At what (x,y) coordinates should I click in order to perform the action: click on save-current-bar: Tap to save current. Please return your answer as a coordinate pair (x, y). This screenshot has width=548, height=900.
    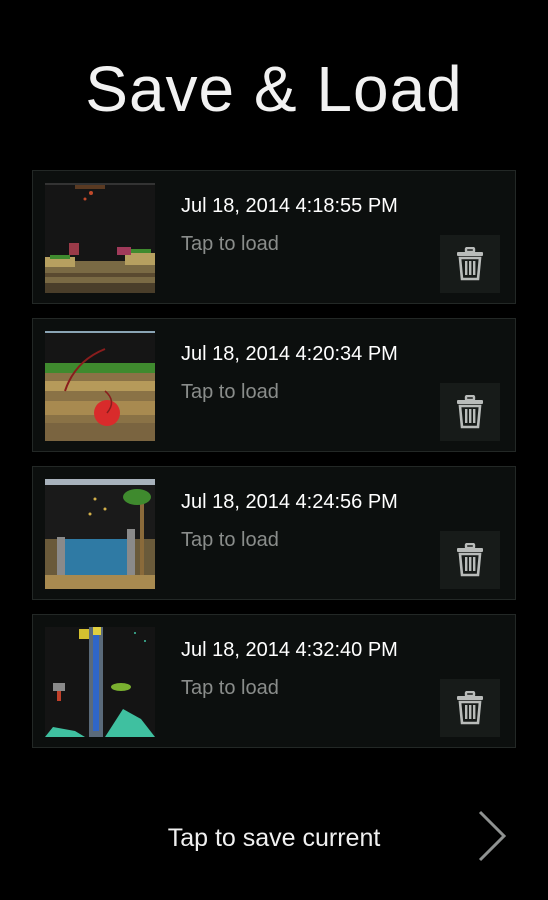
    Looking at the image, I should click on (274, 836).